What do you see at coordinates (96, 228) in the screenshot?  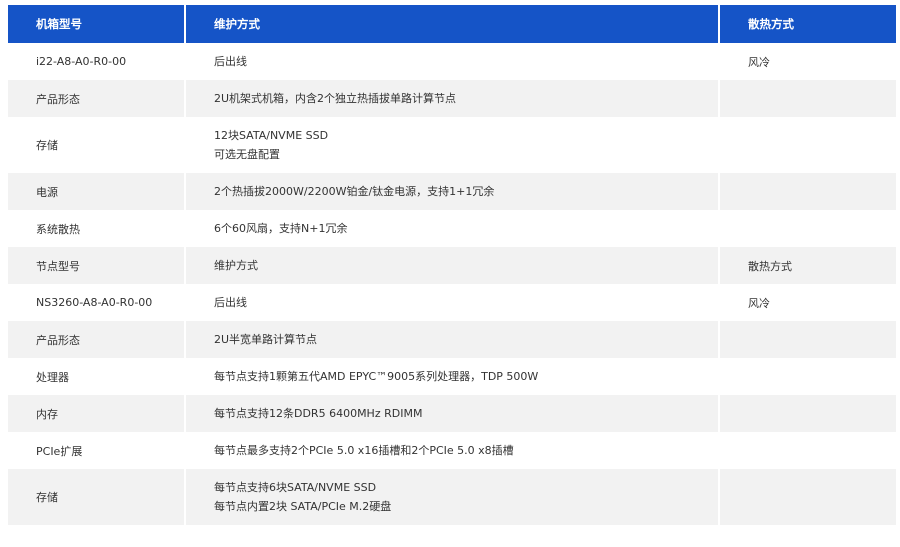 I see `row-label: 系统散热` at bounding box center [96, 228].